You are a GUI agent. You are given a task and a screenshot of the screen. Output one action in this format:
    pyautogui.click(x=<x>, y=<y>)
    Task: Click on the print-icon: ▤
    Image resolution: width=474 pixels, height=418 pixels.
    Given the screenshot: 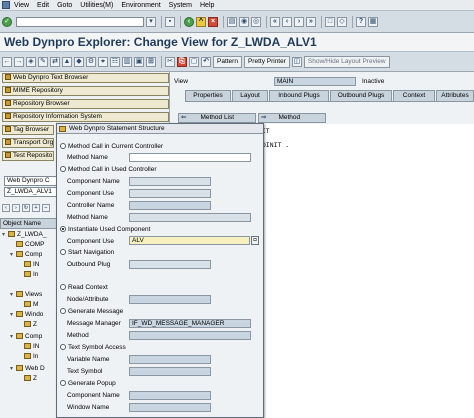 What is the action you would take?
    pyautogui.click(x=232, y=21)
    